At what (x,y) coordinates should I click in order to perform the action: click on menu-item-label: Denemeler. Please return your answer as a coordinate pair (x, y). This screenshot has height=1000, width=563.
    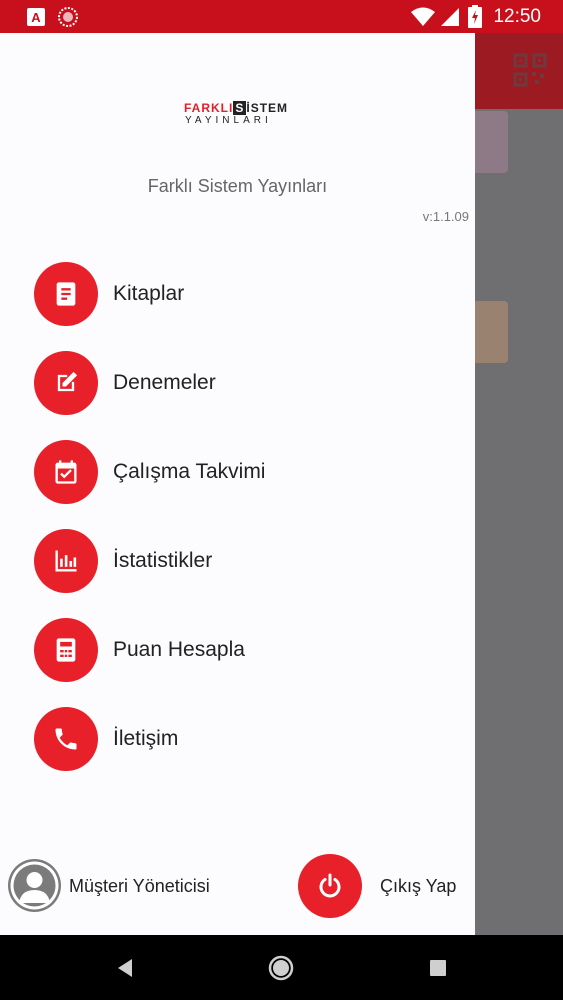
    Looking at the image, I should click on (164, 382).